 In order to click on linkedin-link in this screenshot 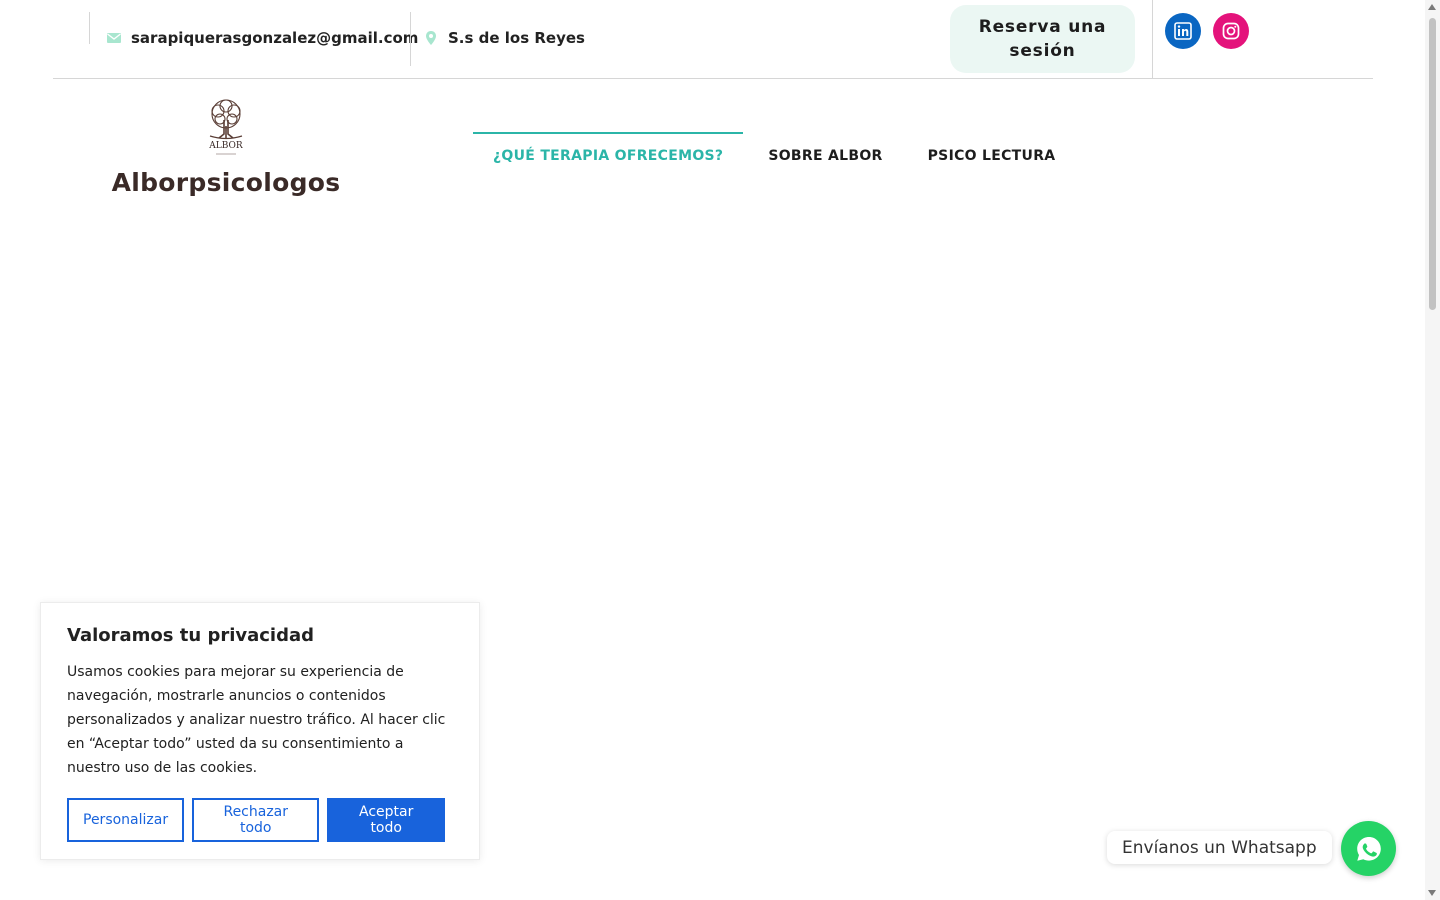, I will do `click(1183, 31)`.